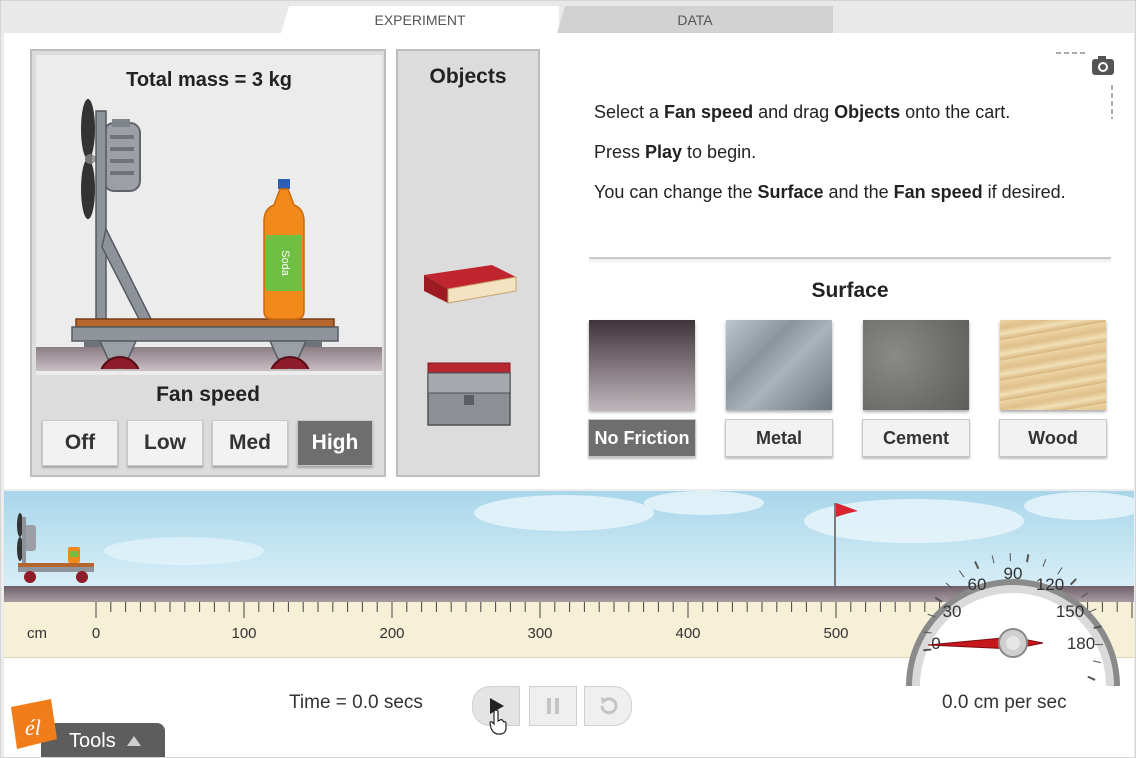 This screenshot has width=1136, height=758. I want to click on fan-speed-title: Fan speed, so click(208, 394).